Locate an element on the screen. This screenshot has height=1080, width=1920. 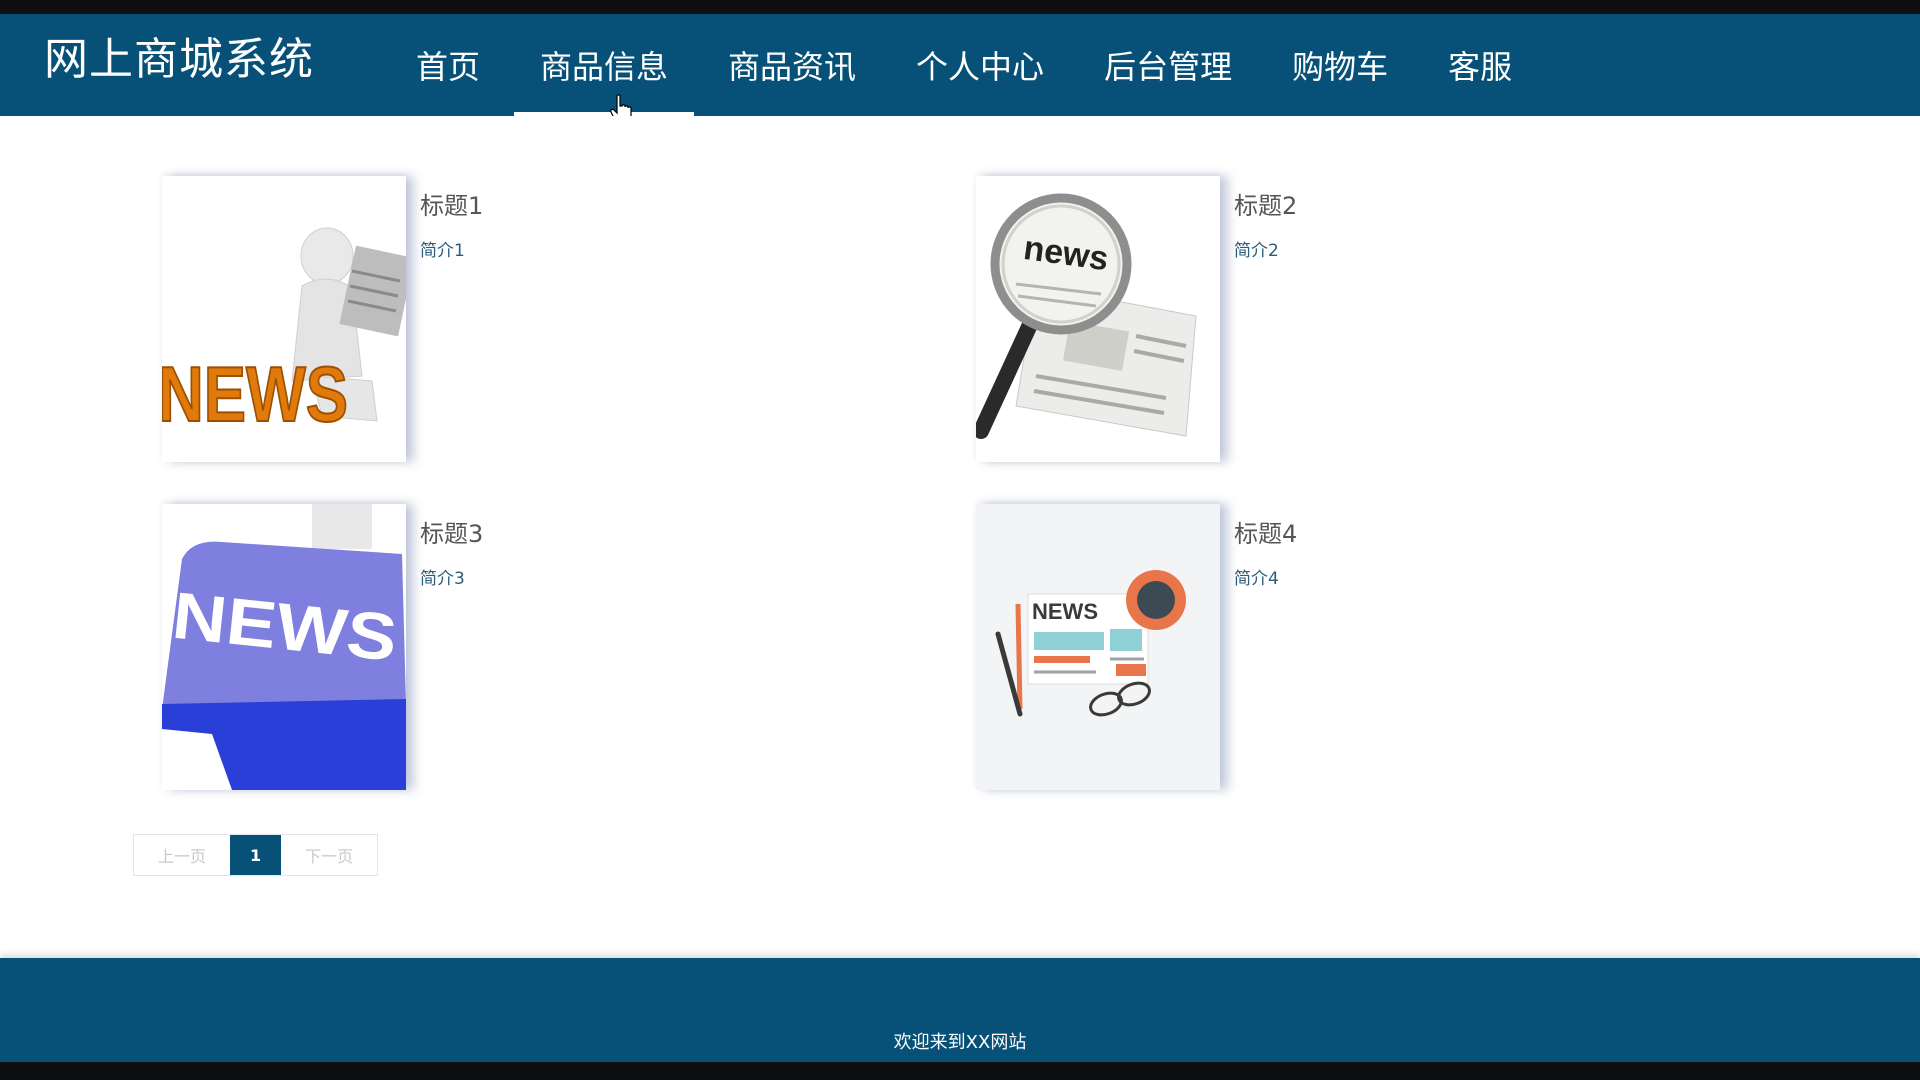
news-desc: 简介4 is located at coordinates (1256, 579).